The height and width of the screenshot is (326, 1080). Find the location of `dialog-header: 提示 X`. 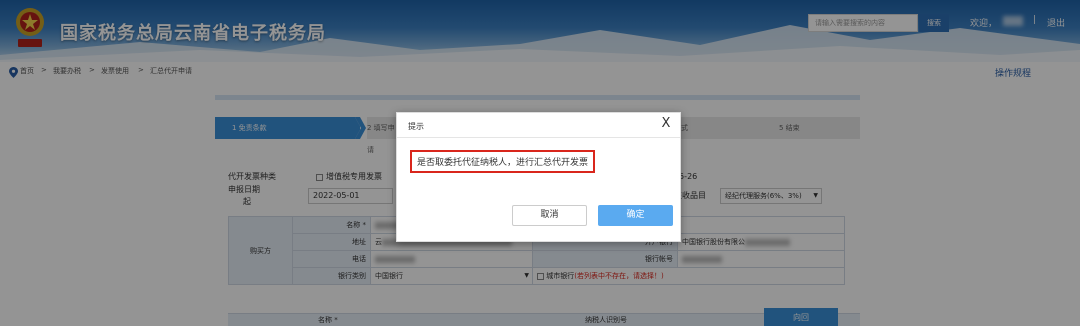

dialog-header: 提示 X is located at coordinates (538, 125).